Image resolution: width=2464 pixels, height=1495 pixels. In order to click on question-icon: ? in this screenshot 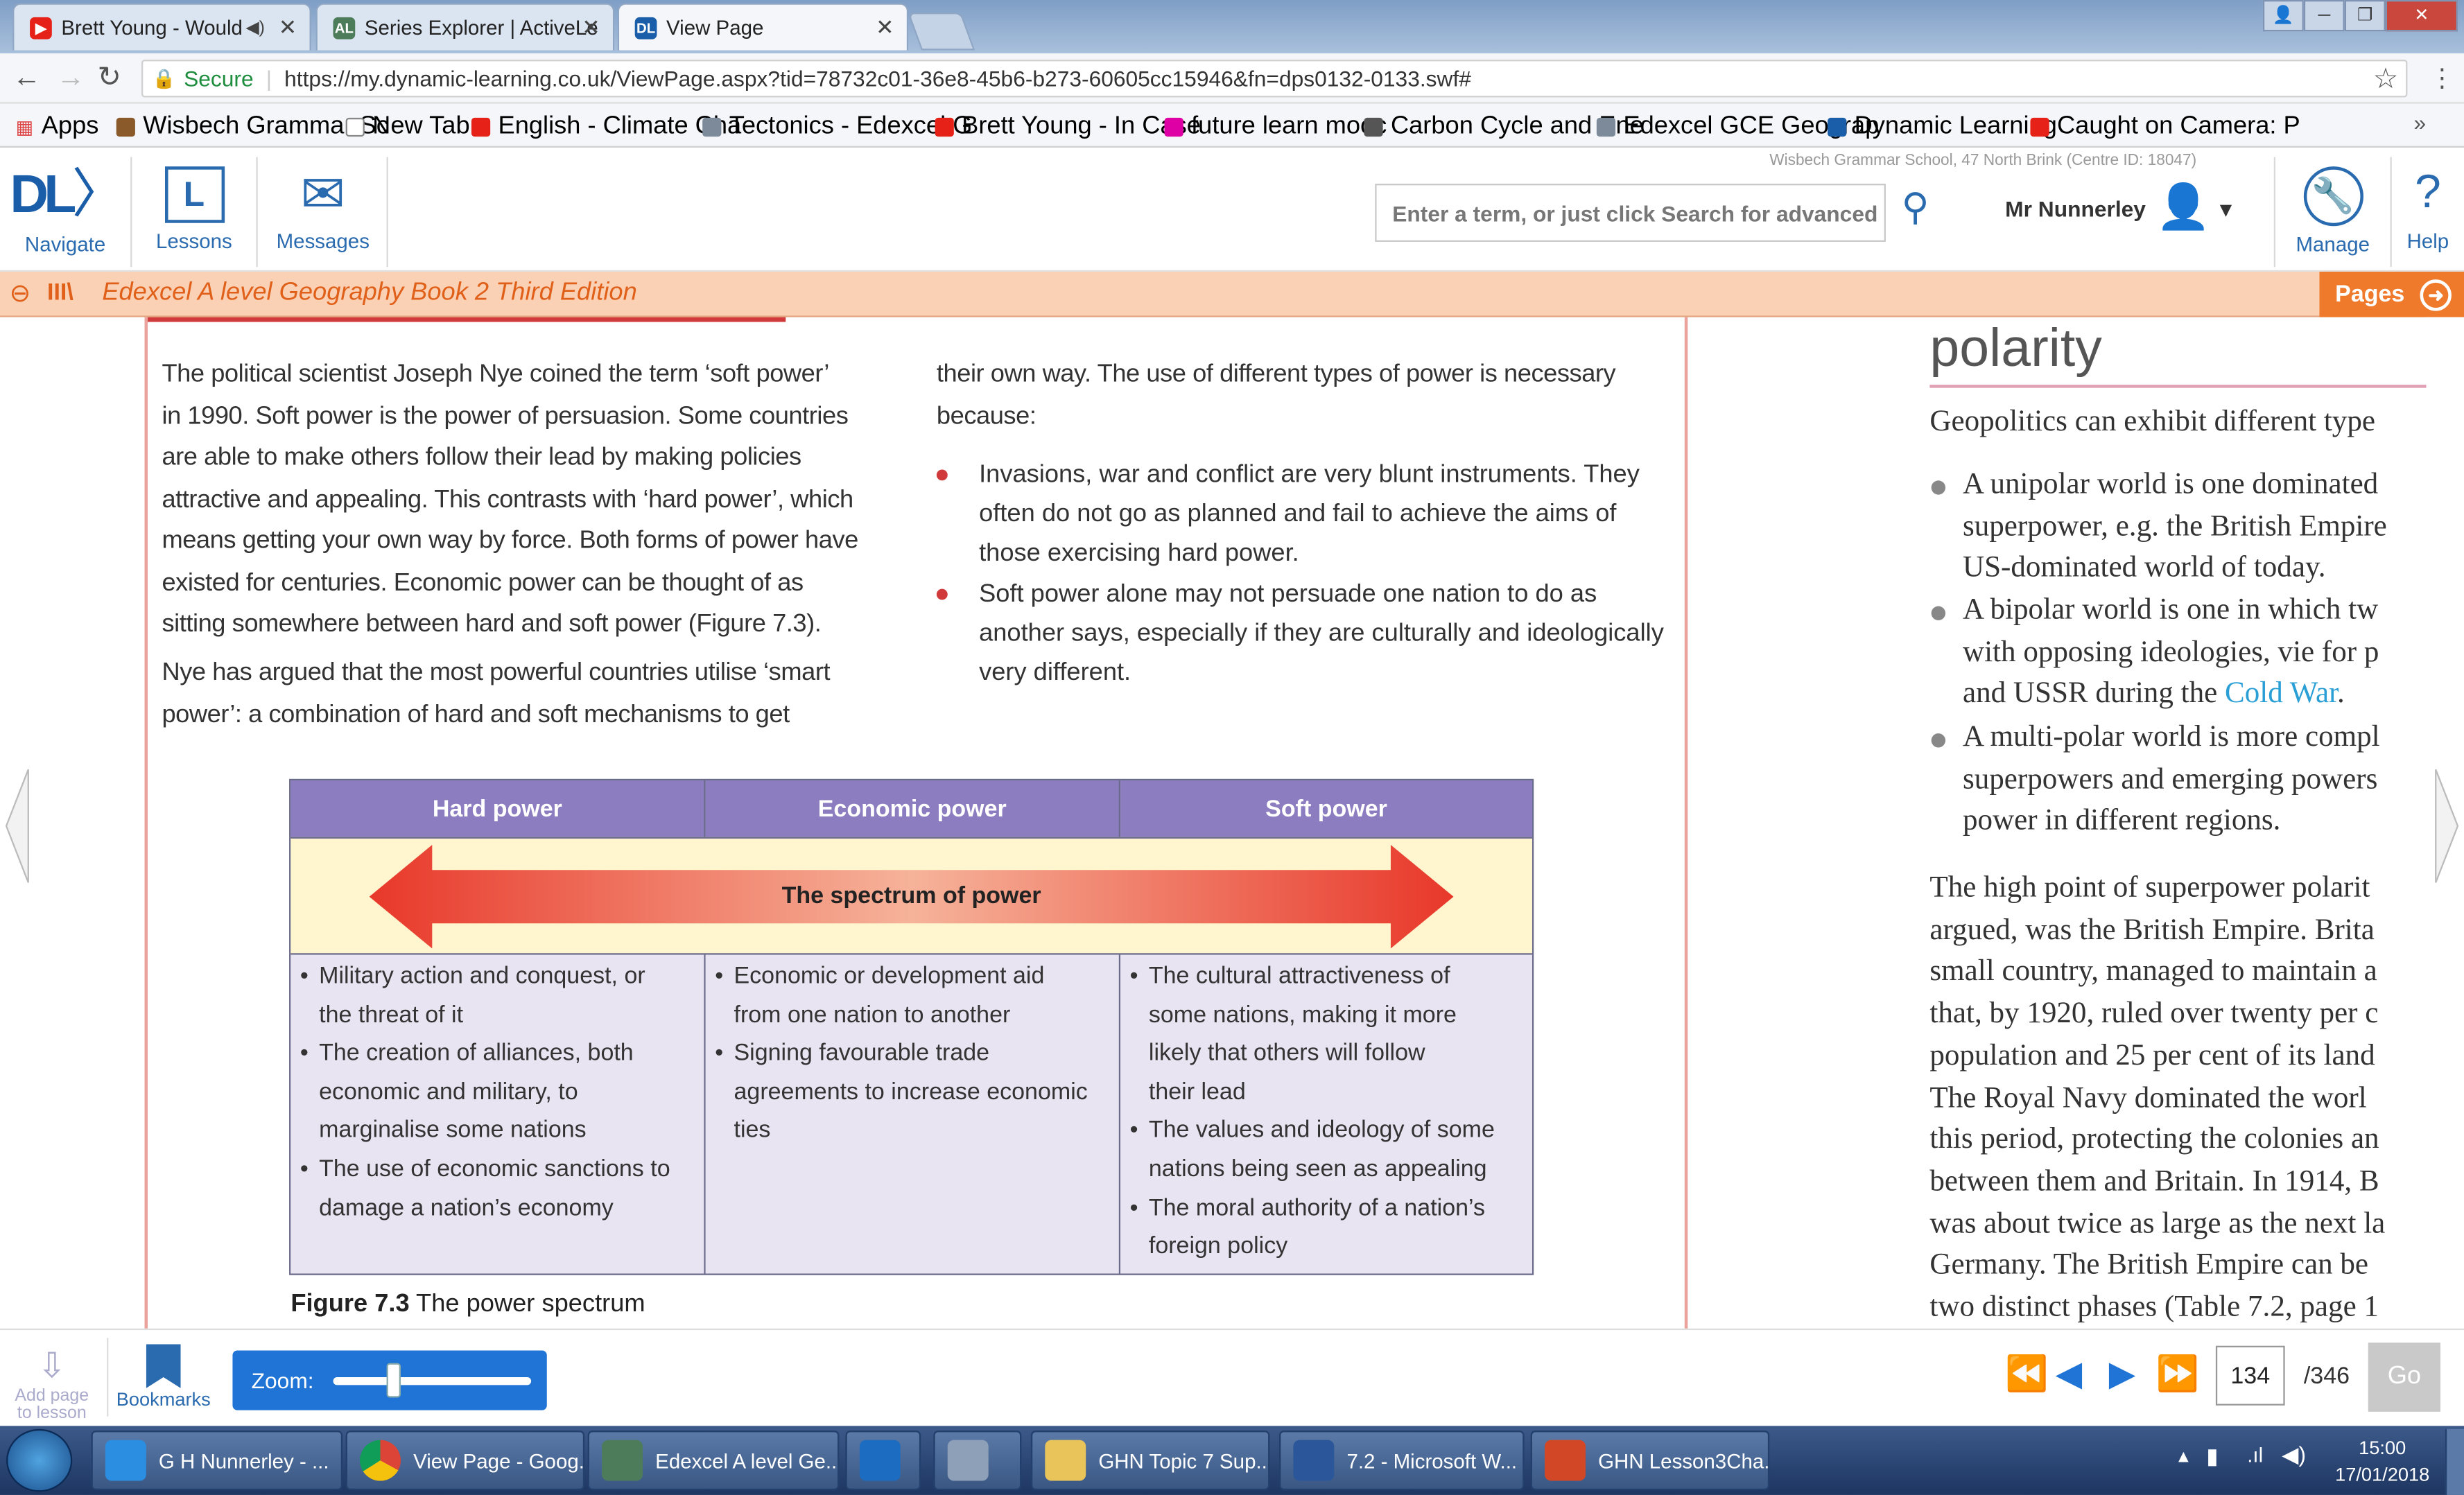, I will do `click(2427, 192)`.